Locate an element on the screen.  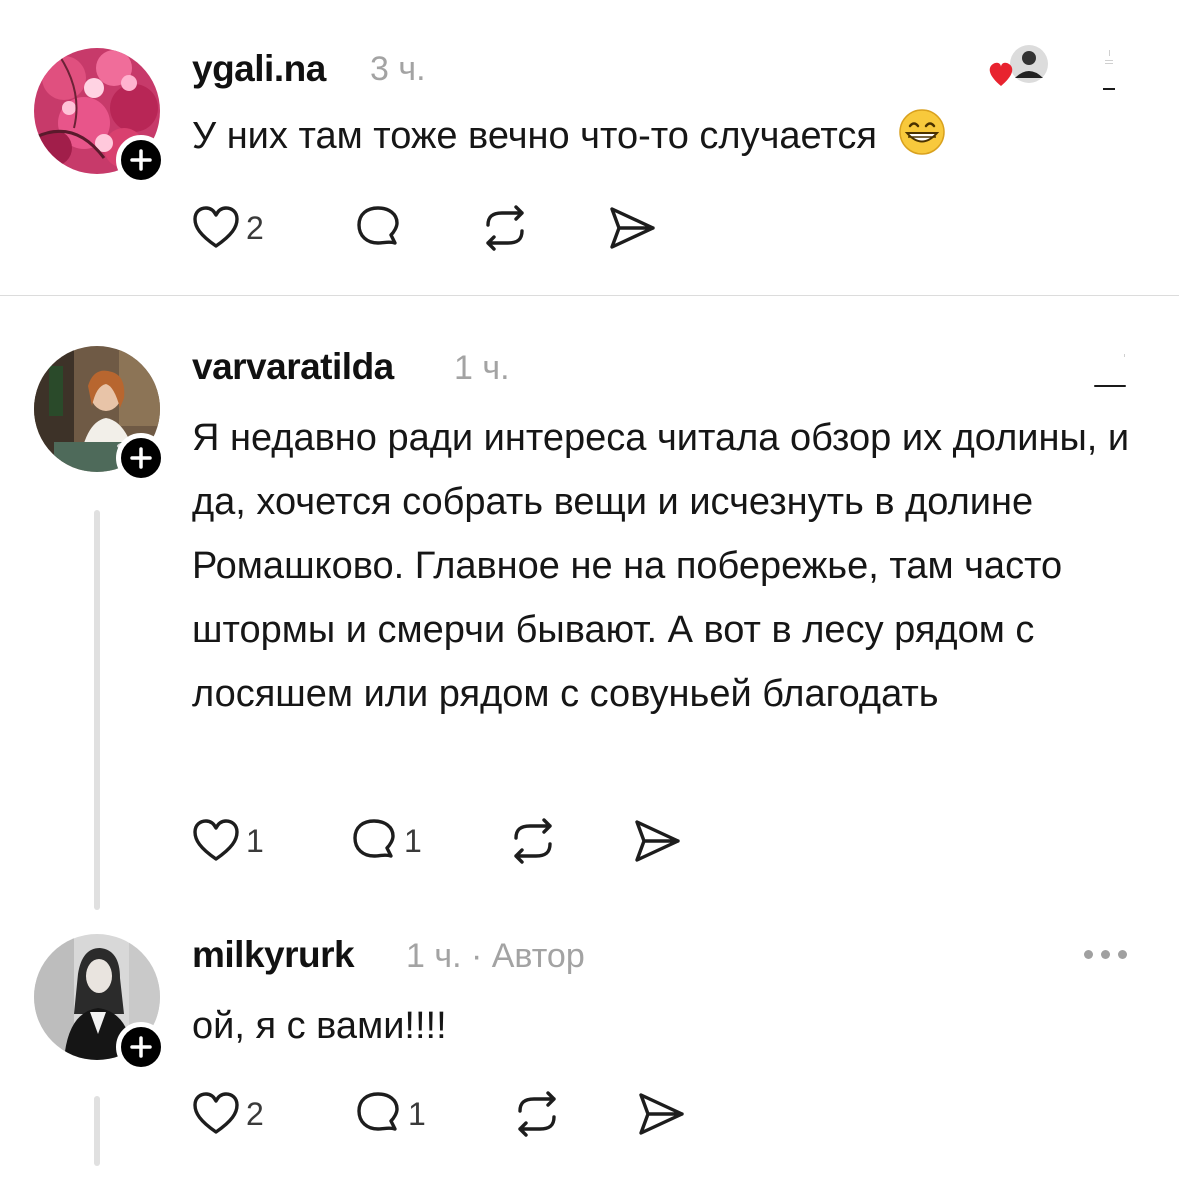
username: milkyrurk is located at coordinates (273, 955).